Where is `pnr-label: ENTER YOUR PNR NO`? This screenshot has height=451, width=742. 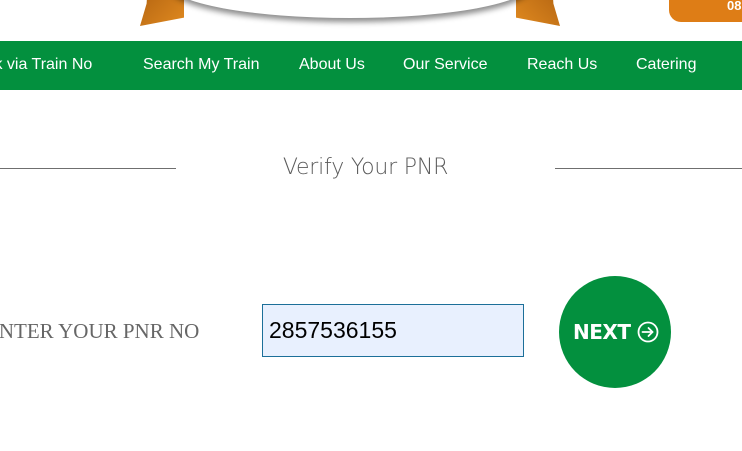 pnr-label: ENTER YOUR PNR NO is located at coordinates (100, 331).